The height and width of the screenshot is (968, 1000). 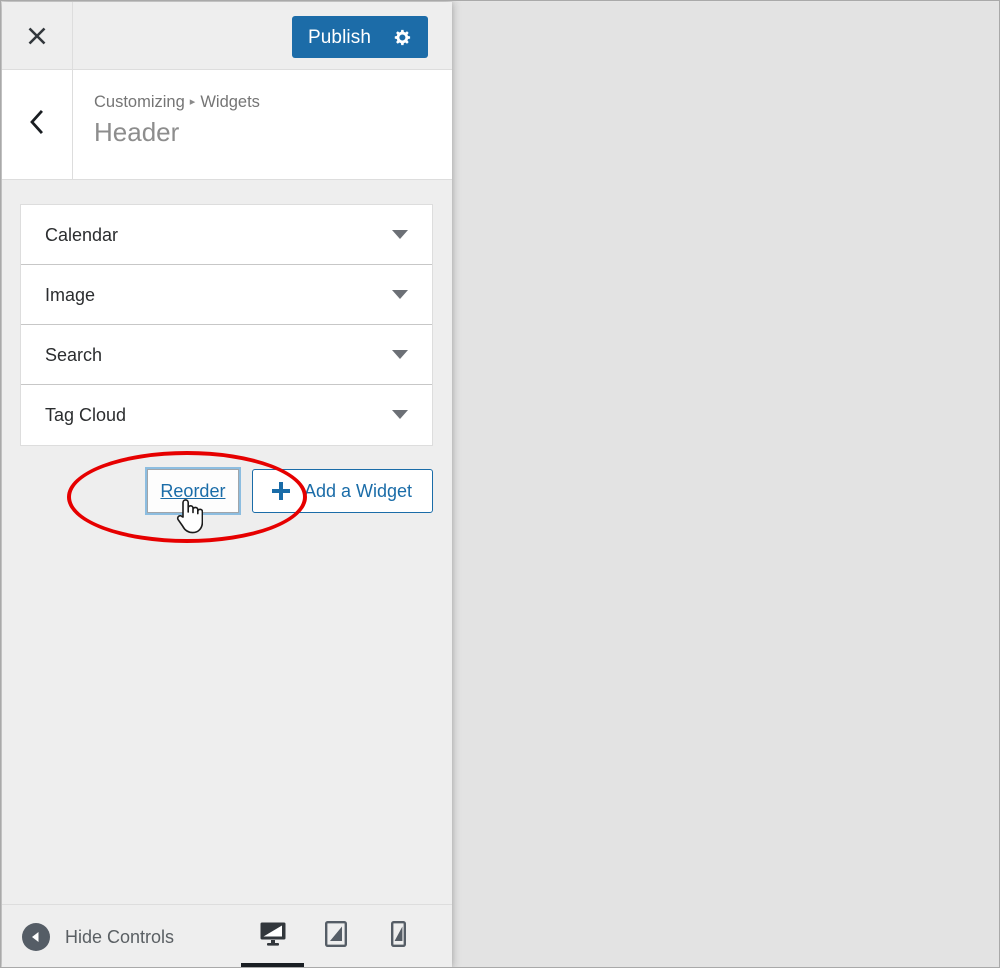 What do you see at coordinates (82, 234) in the screenshot?
I see `widget-title: Calendar` at bounding box center [82, 234].